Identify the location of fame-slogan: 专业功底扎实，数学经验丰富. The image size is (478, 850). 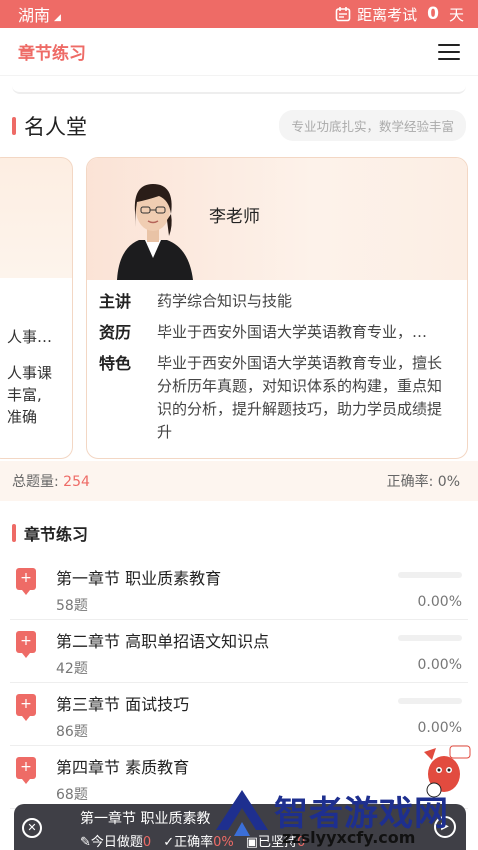
(372, 125).